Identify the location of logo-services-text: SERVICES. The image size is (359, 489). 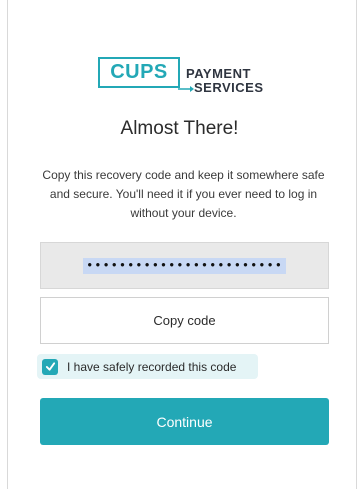
(229, 87).